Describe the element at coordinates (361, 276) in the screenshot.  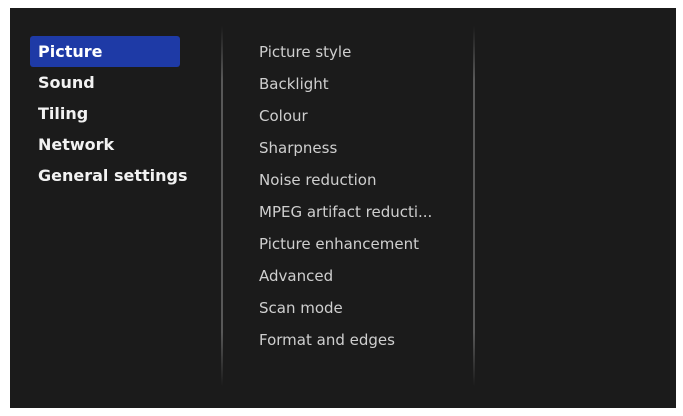
I see `submenu-item-advanced: Advanced` at that location.